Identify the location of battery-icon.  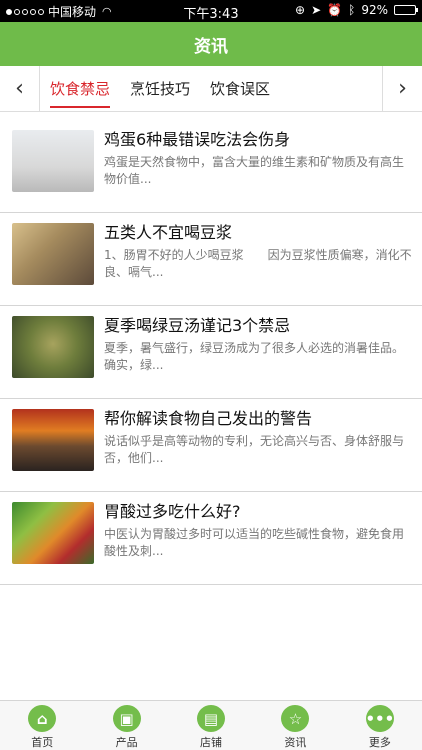
(406, 10).